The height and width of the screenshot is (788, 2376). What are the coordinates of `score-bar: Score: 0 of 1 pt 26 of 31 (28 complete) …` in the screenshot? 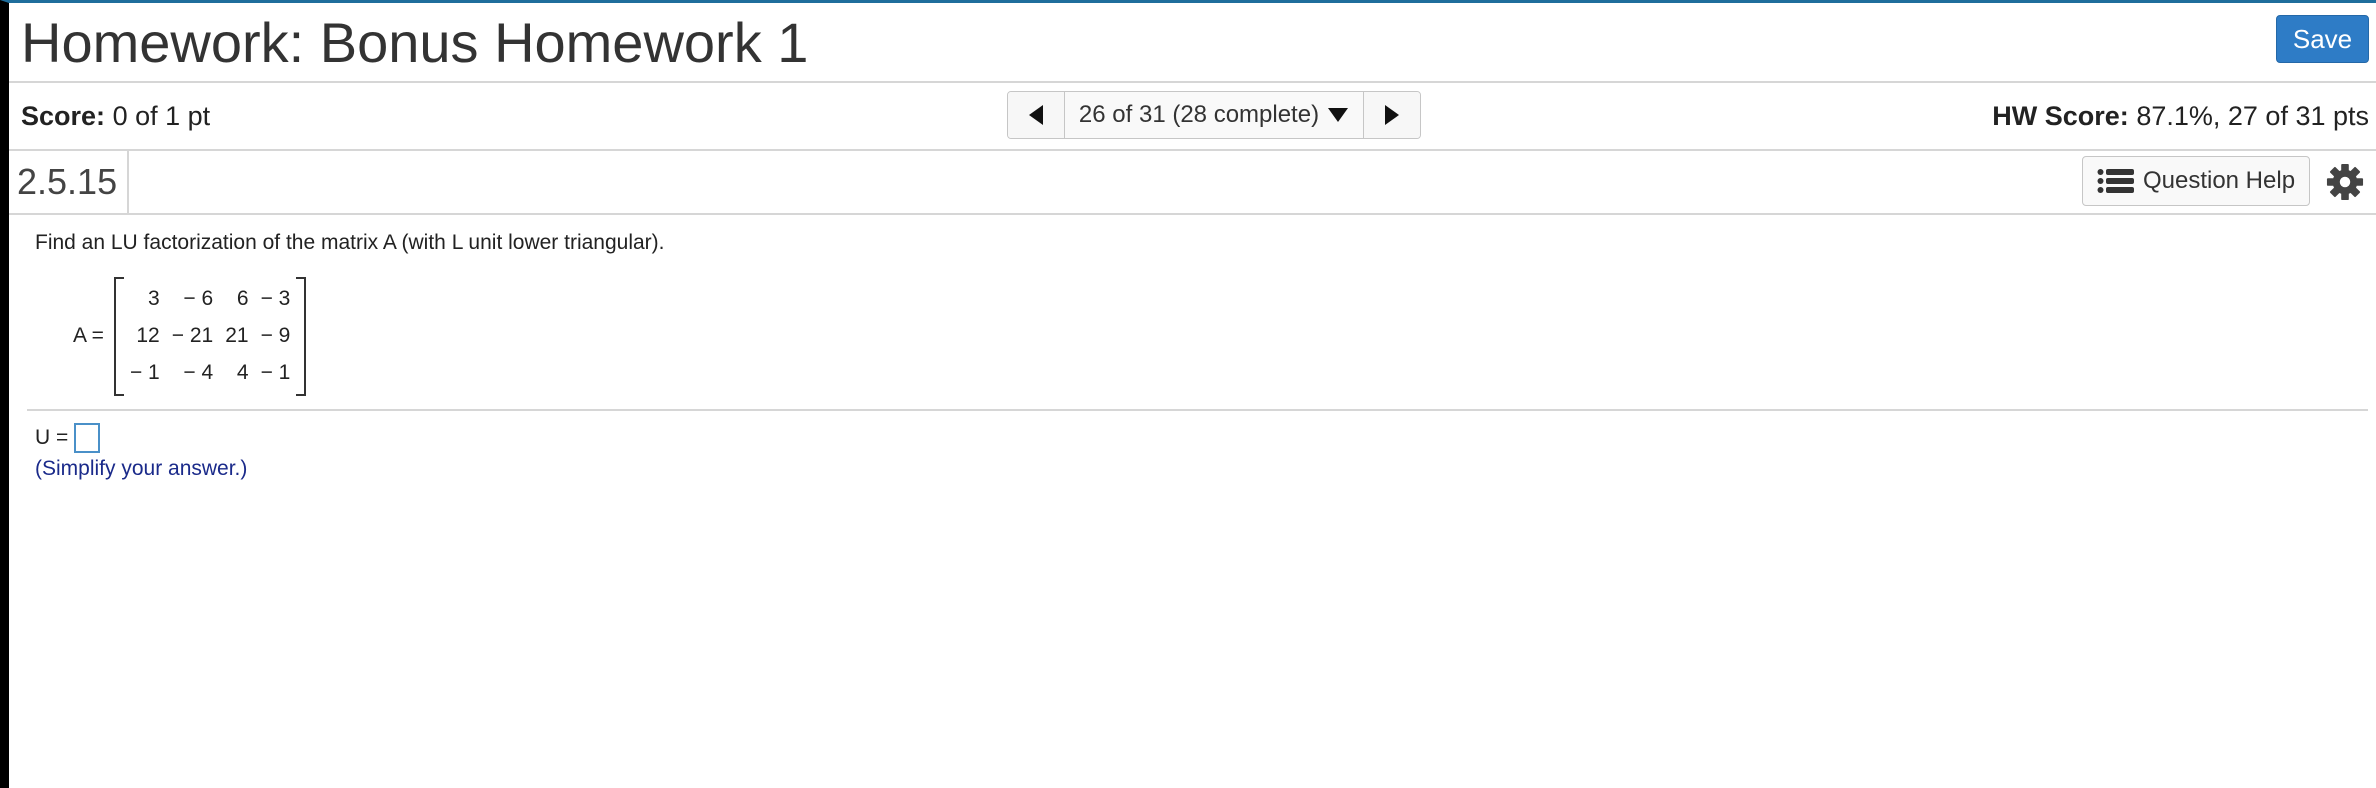 It's located at (1192, 117).